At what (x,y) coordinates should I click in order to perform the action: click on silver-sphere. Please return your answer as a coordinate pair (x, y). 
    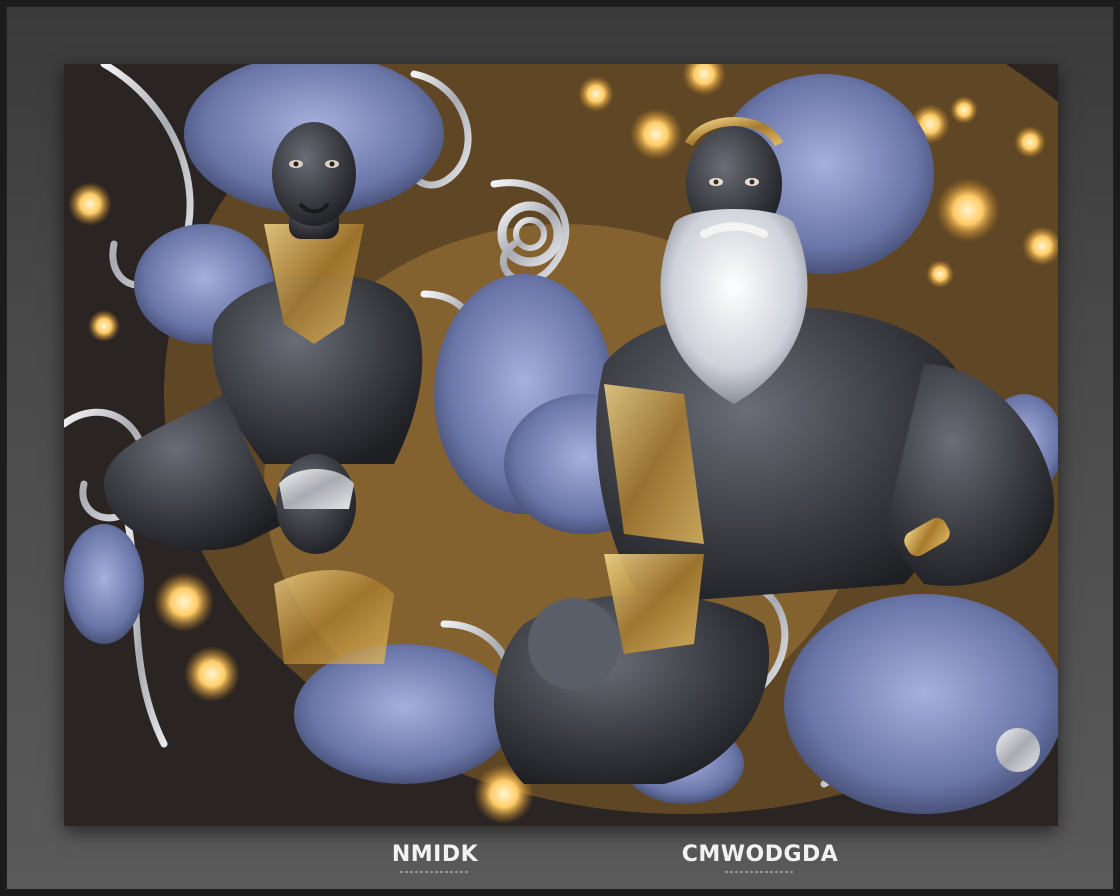
    Looking at the image, I should click on (1018, 750).